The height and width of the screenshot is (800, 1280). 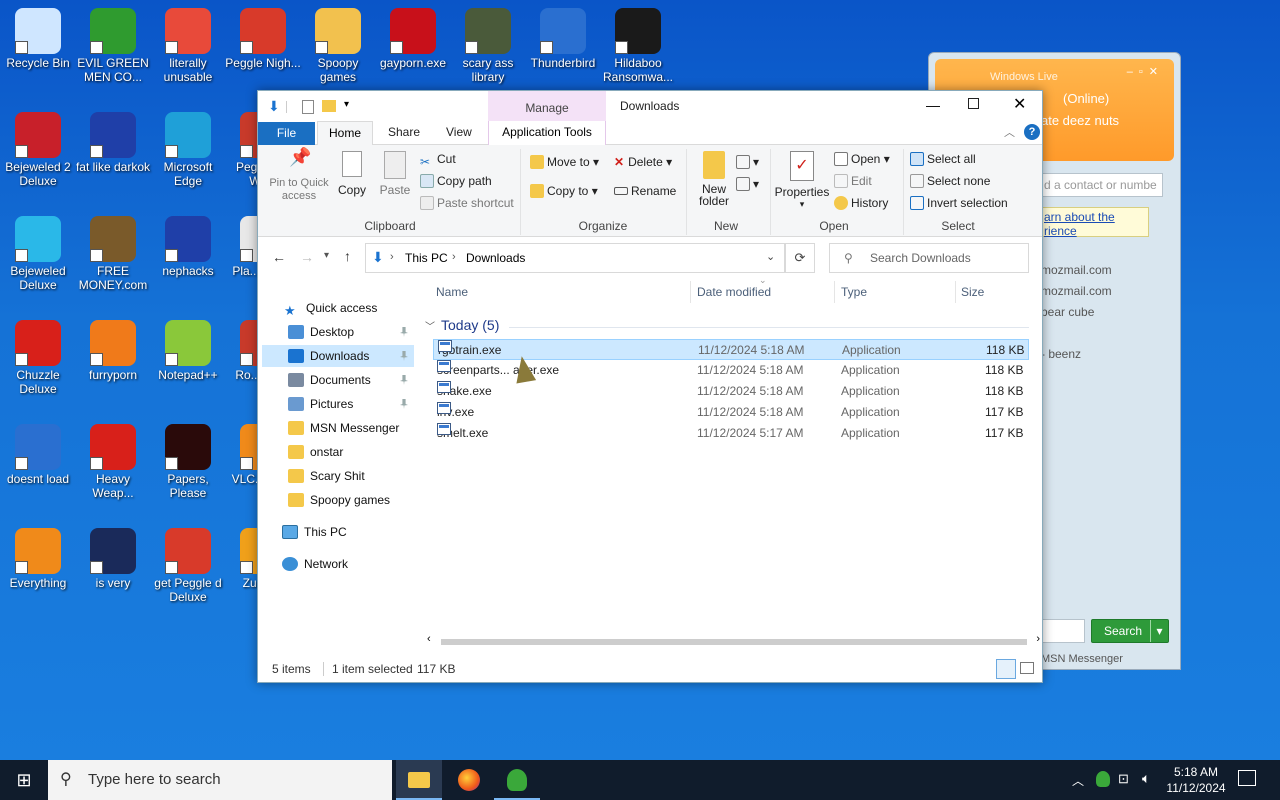 What do you see at coordinates (854, 292) in the screenshot?
I see `column-type: Type` at bounding box center [854, 292].